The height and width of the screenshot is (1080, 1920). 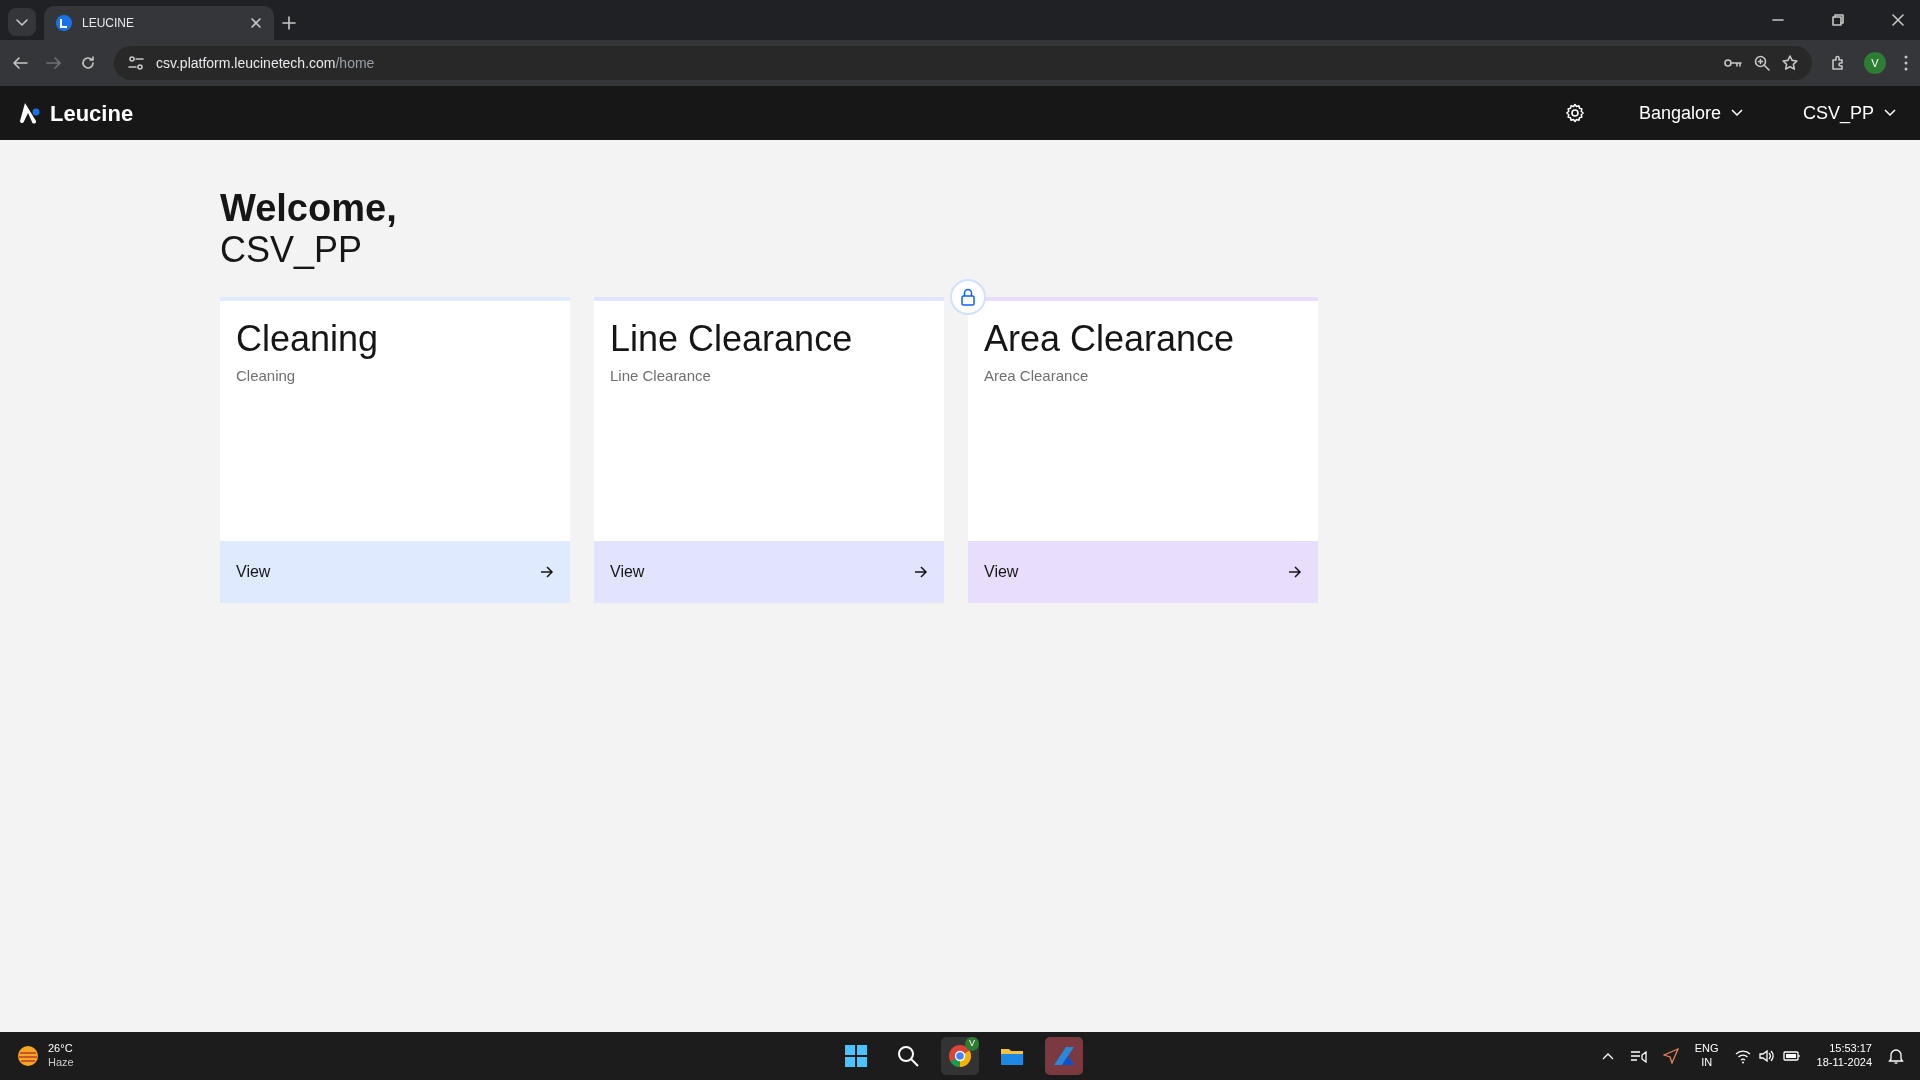 What do you see at coordinates (1110, 339) in the screenshot?
I see `card-title: Area Clearance` at bounding box center [1110, 339].